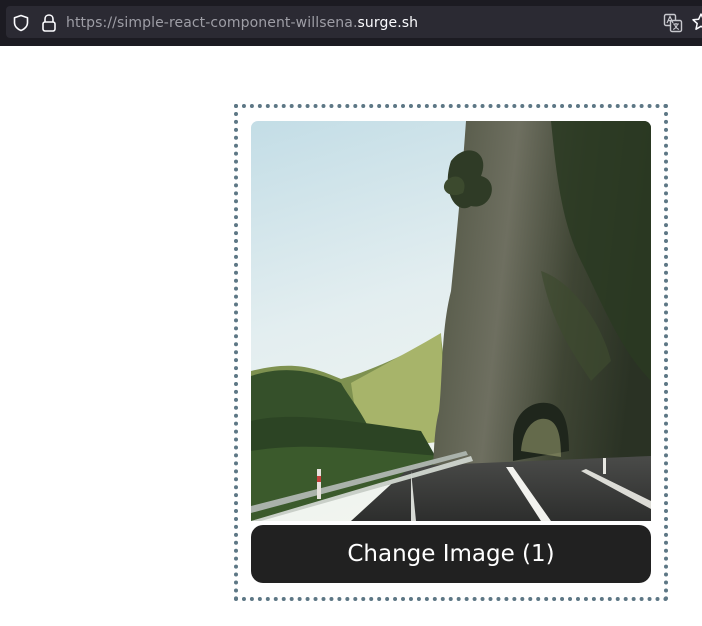  I want to click on star-icon, so click(696, 22).